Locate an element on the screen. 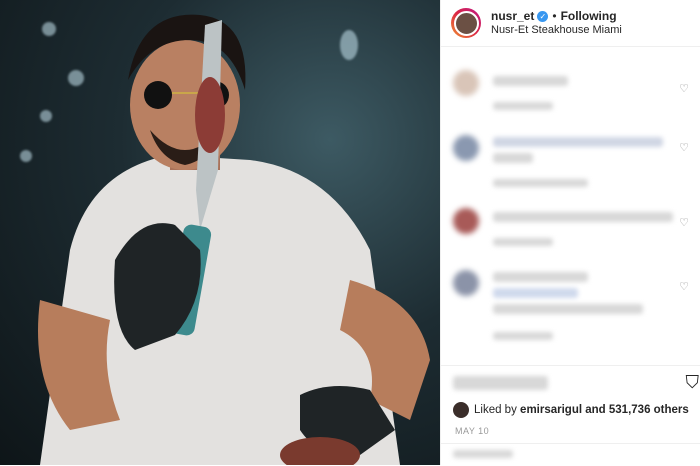 Image resolution: width=700 pixels, height=466 pixels. verified-badge-icon: ✓ is located at coordinates (543, 16).